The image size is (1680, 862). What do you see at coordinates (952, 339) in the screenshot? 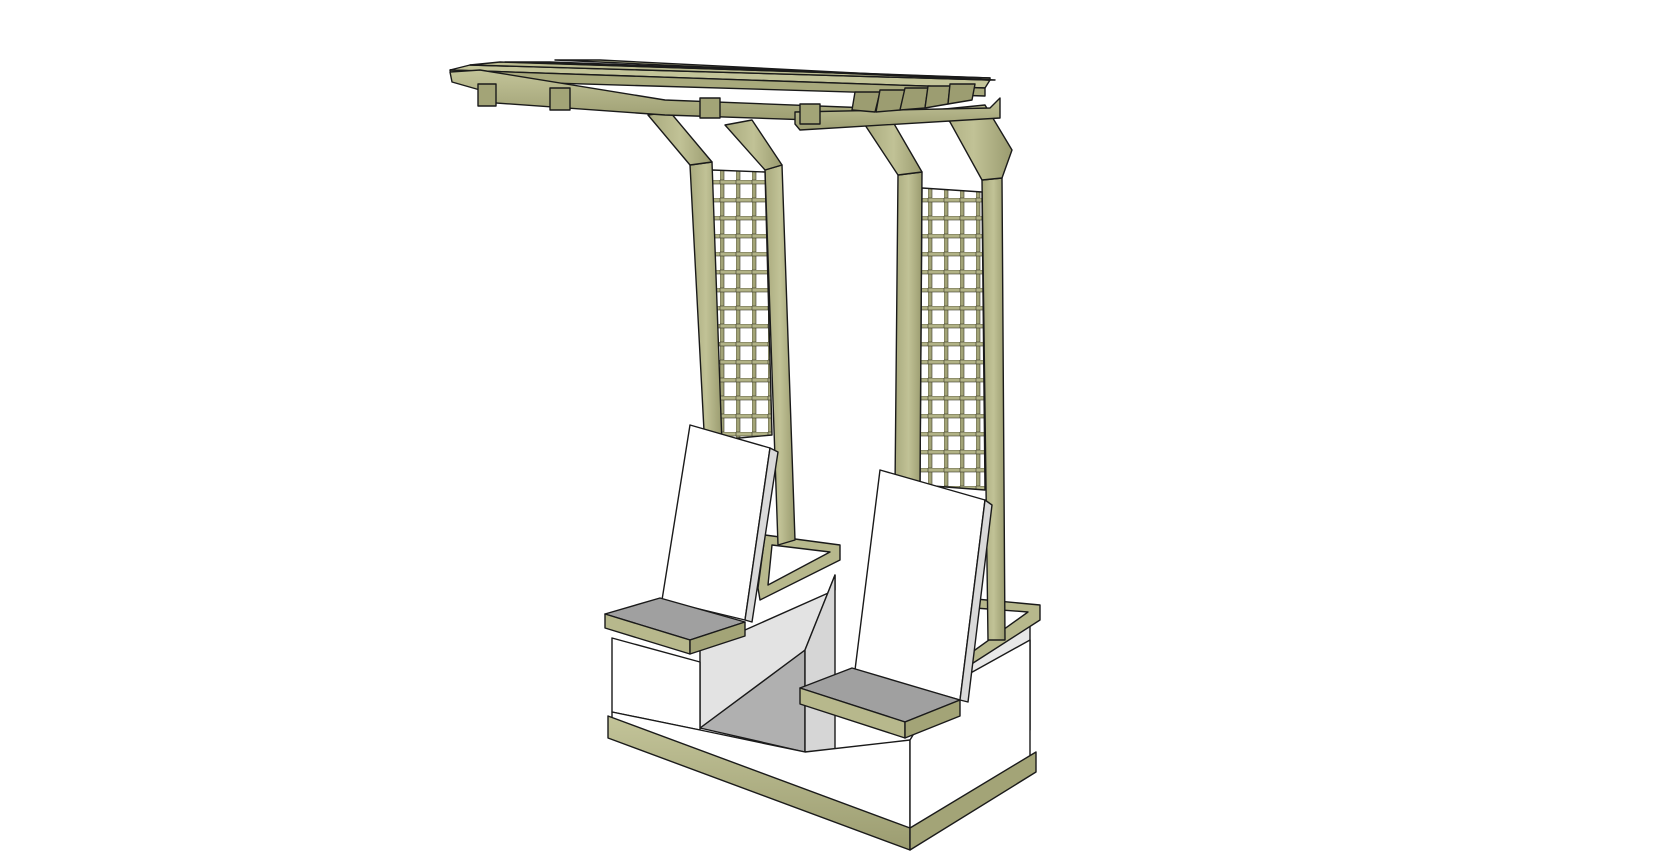
I see `right-lattice-panel` at bounding box center [952, 339].